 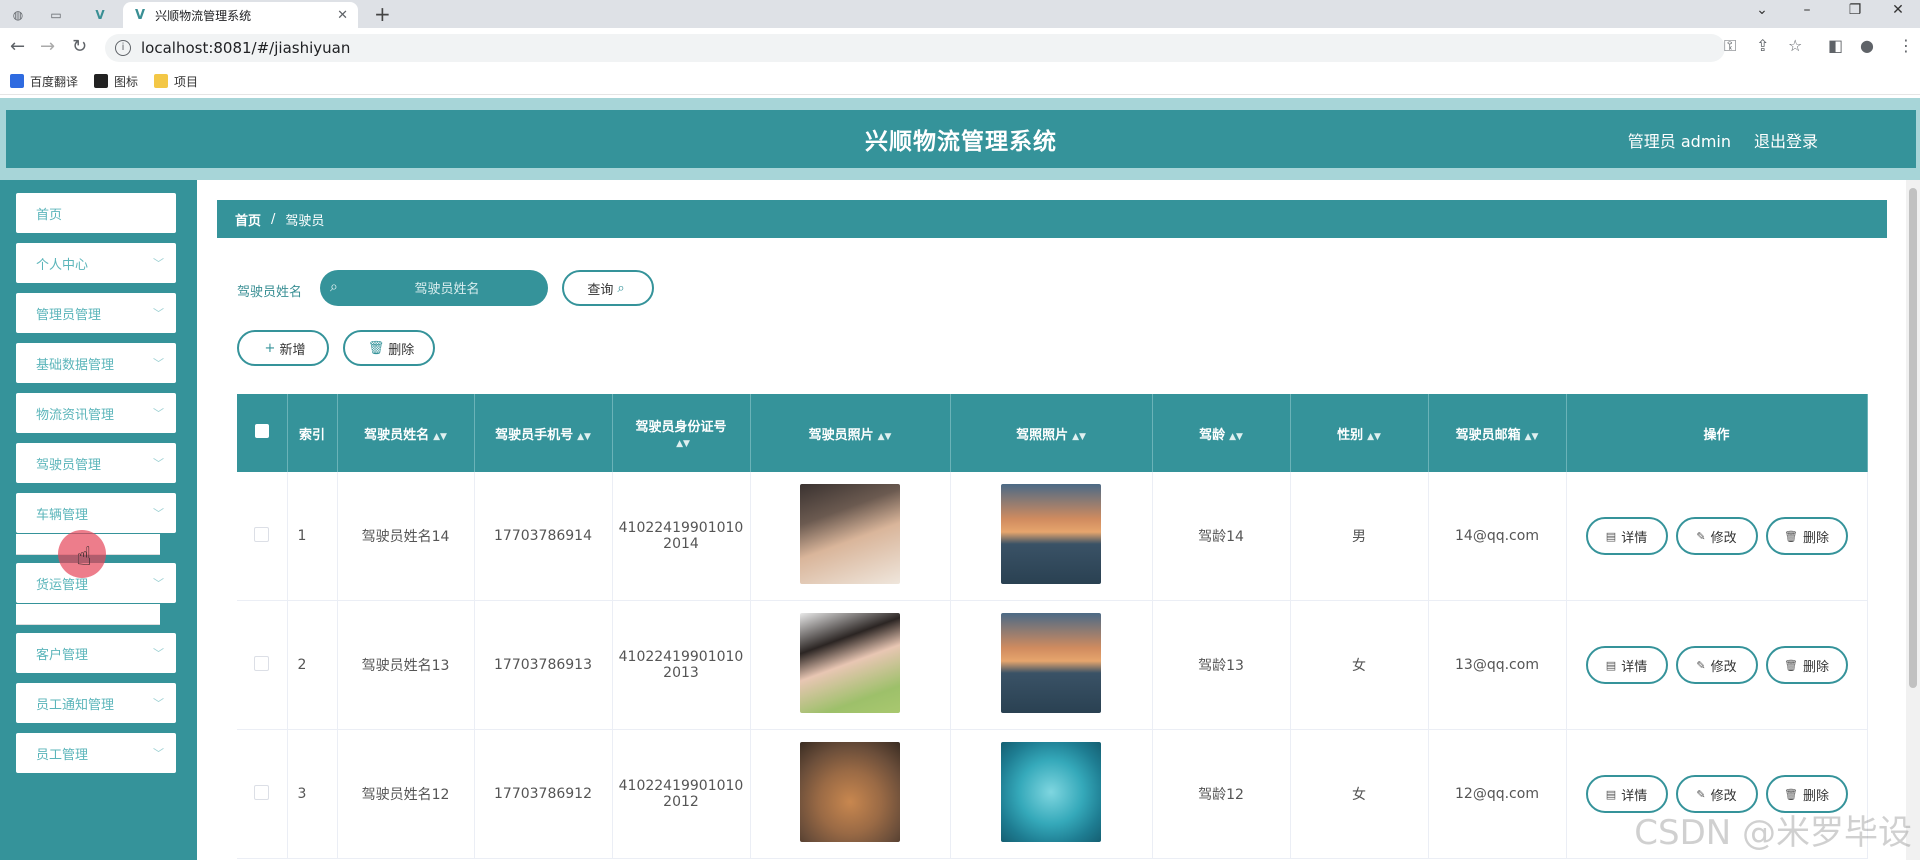 I want to click on delete-label: 删除, so click(x=1815, y=667).